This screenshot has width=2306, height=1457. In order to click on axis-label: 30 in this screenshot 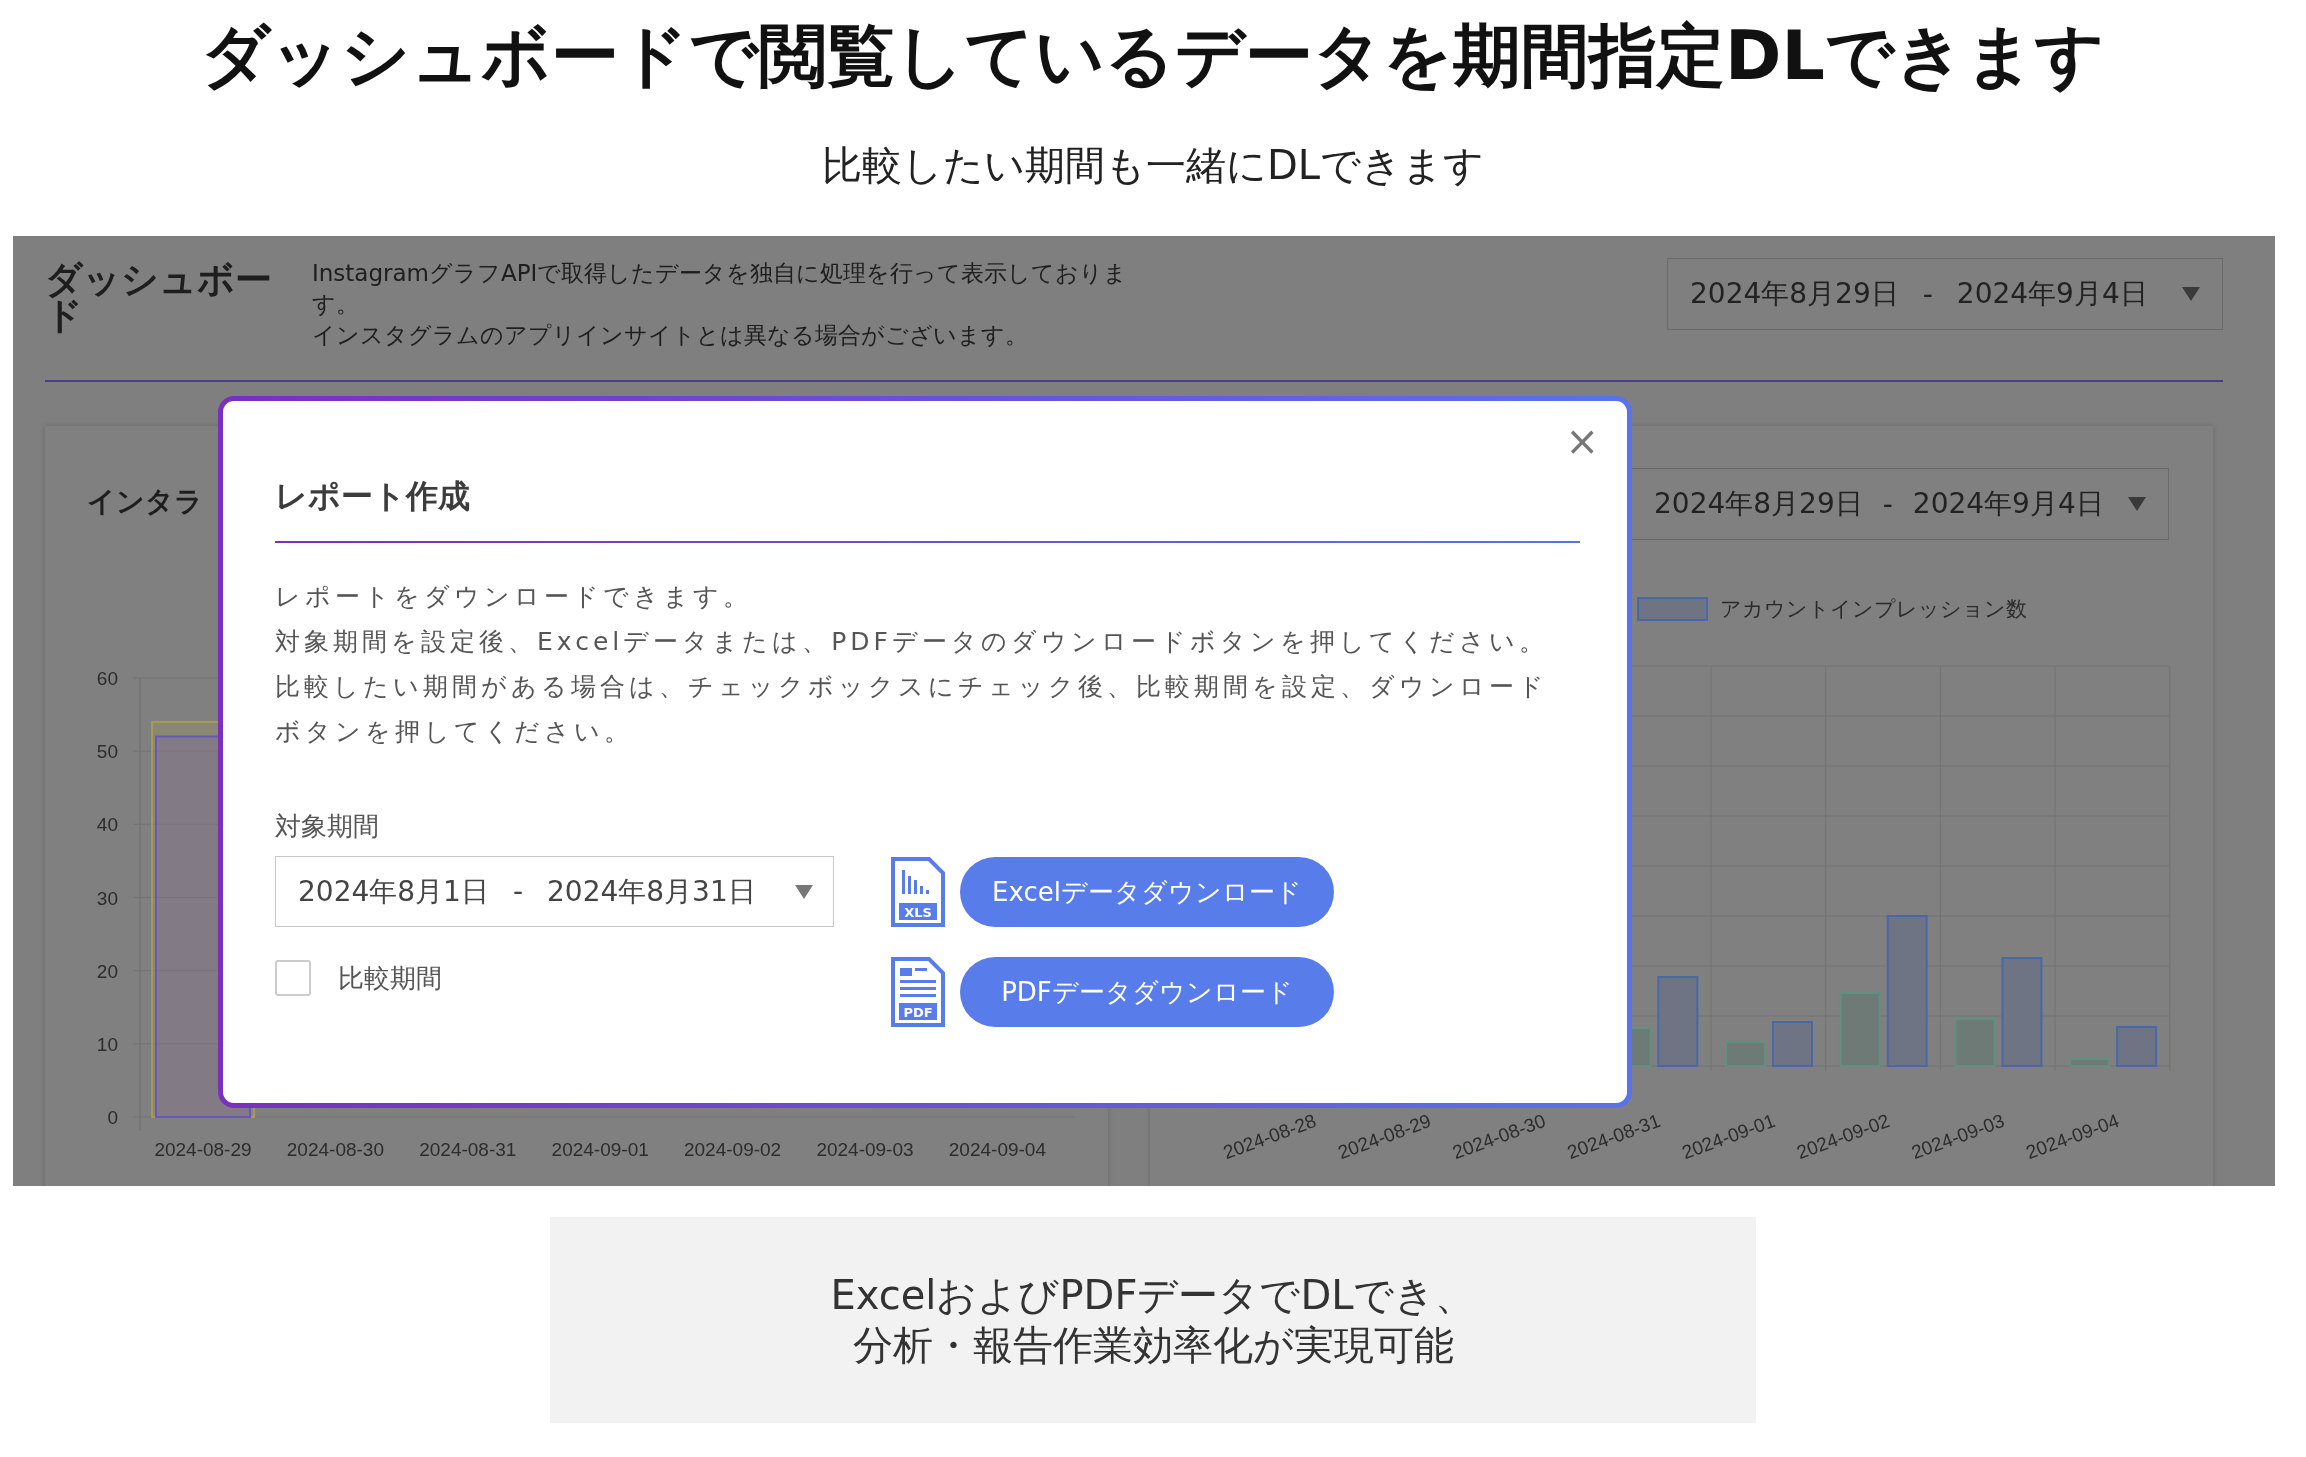, I will do `click(107, 898)`.